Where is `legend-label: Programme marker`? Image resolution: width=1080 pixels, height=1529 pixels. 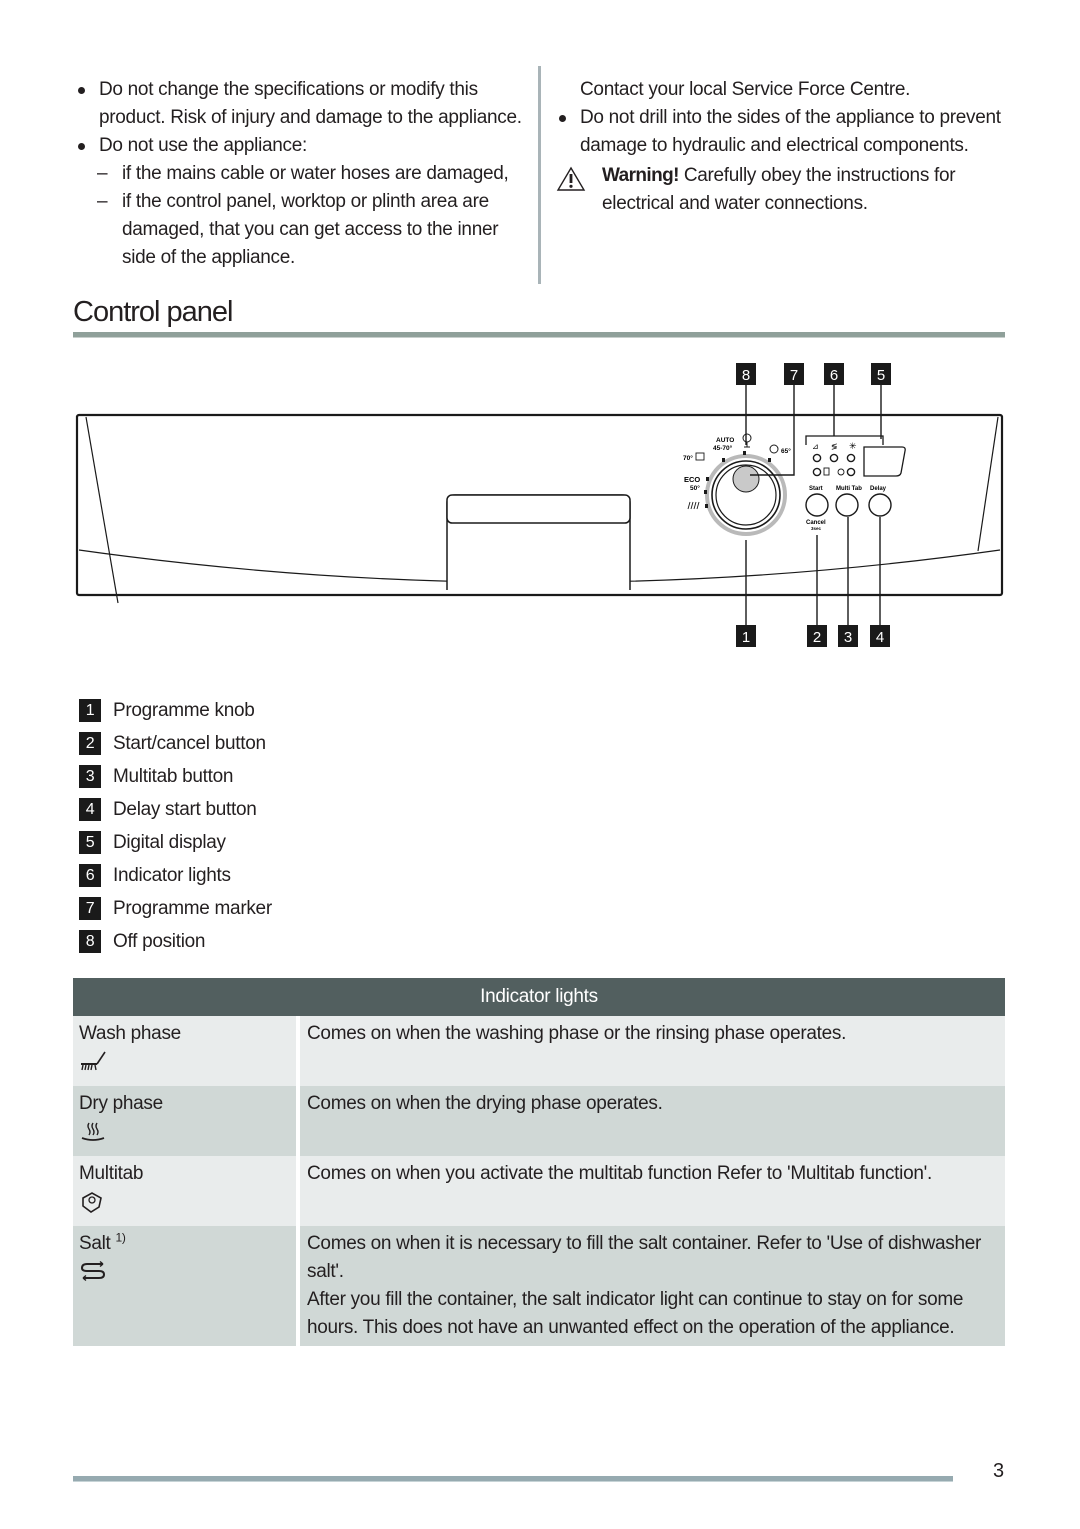
legend-label: Programme marker is located at coordinates (192, 908).